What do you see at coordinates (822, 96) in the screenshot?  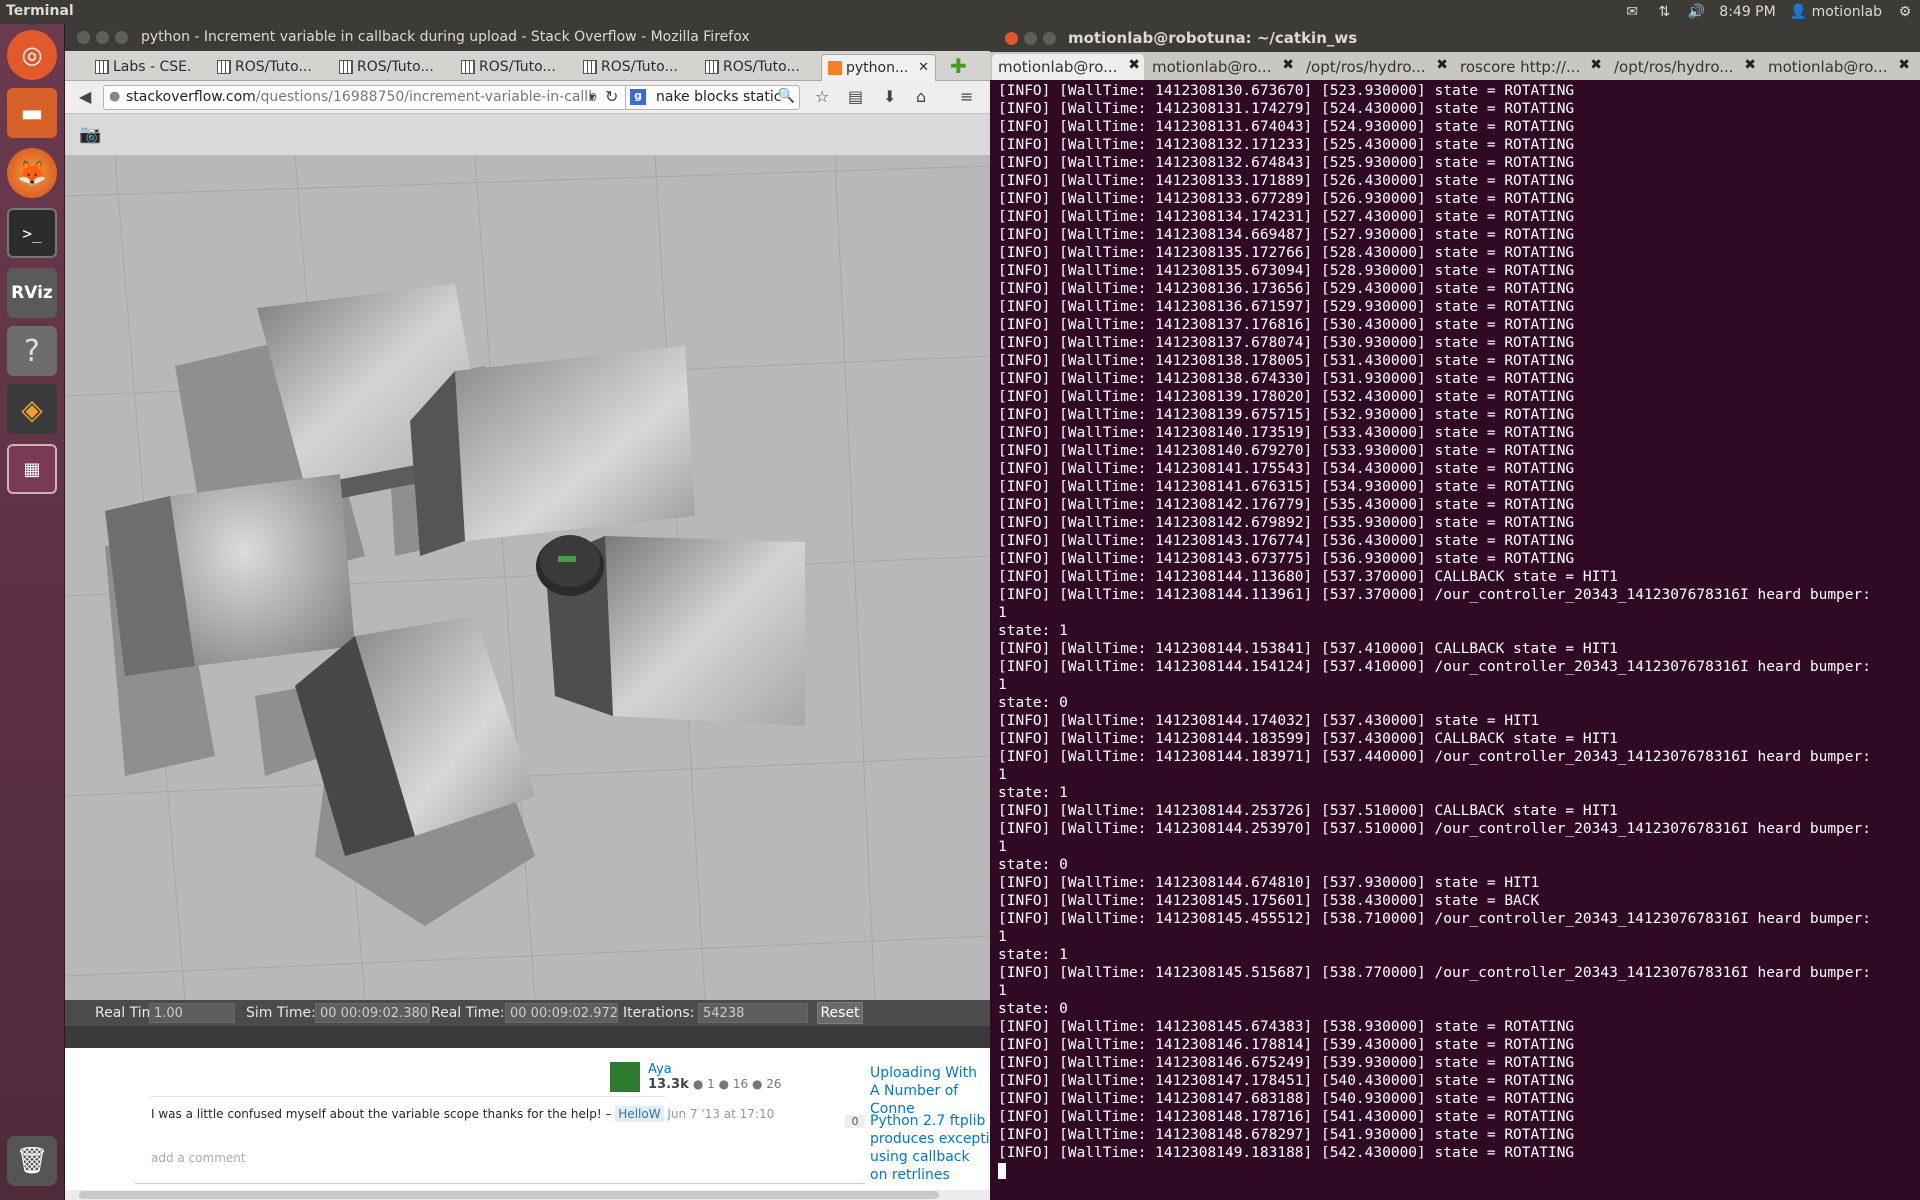 I see `bookmark-star-icon: ☆` at bounding box center [822, 96].